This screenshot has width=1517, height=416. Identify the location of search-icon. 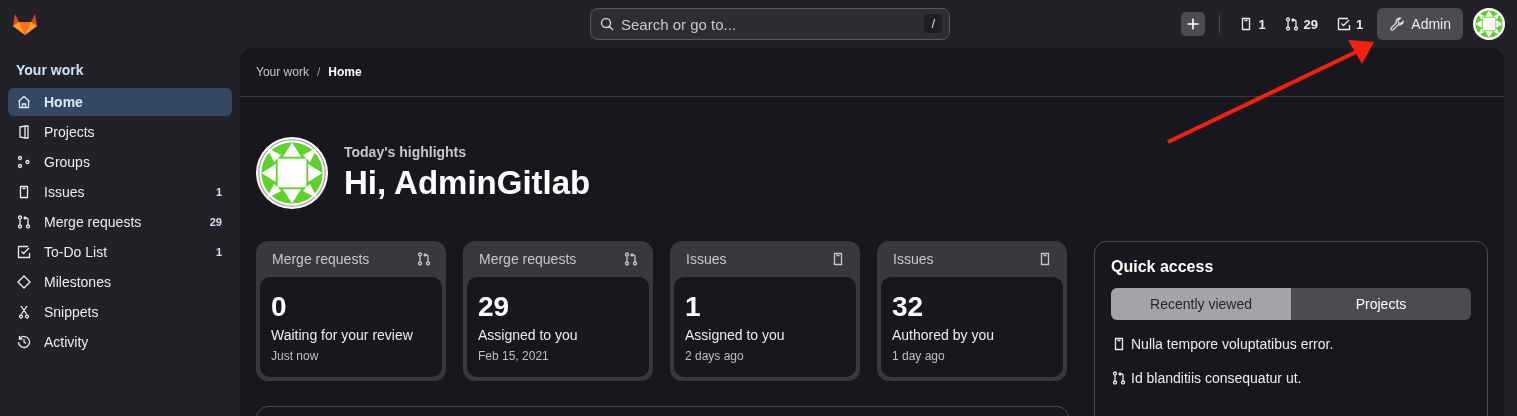
(607, 24).